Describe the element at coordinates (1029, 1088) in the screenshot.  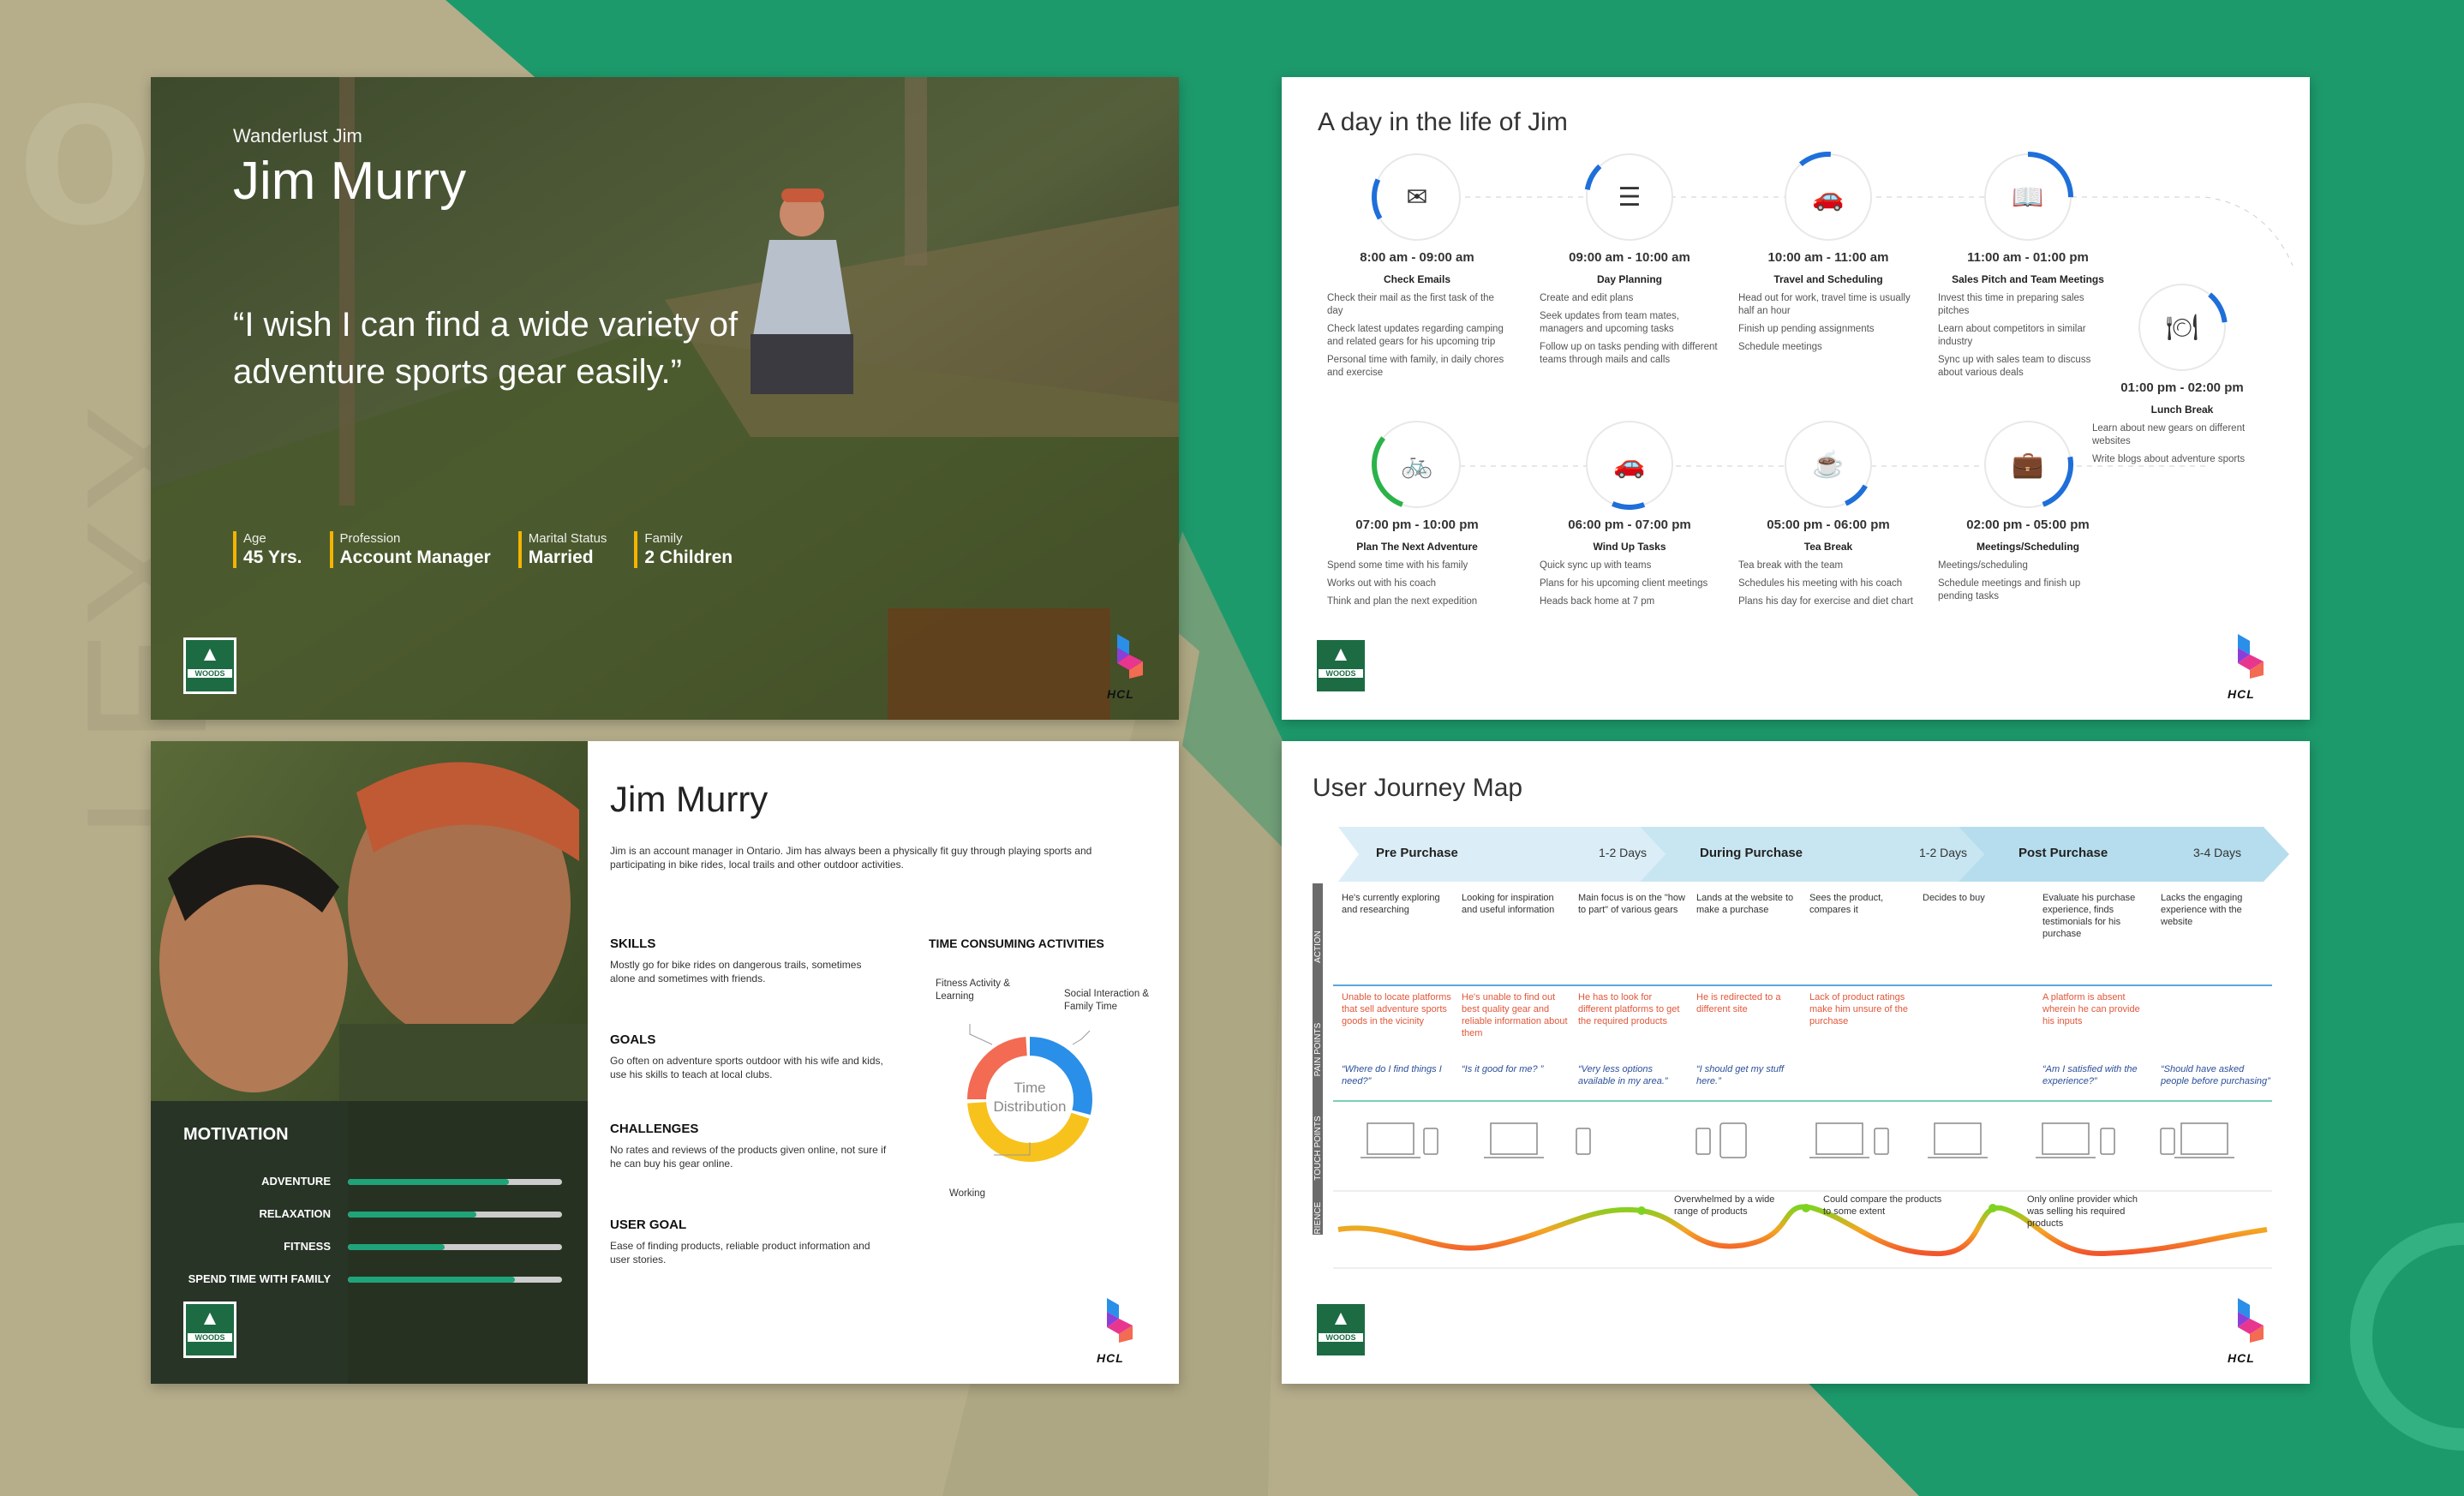
I see `donut-center-line1: Time` at that location.